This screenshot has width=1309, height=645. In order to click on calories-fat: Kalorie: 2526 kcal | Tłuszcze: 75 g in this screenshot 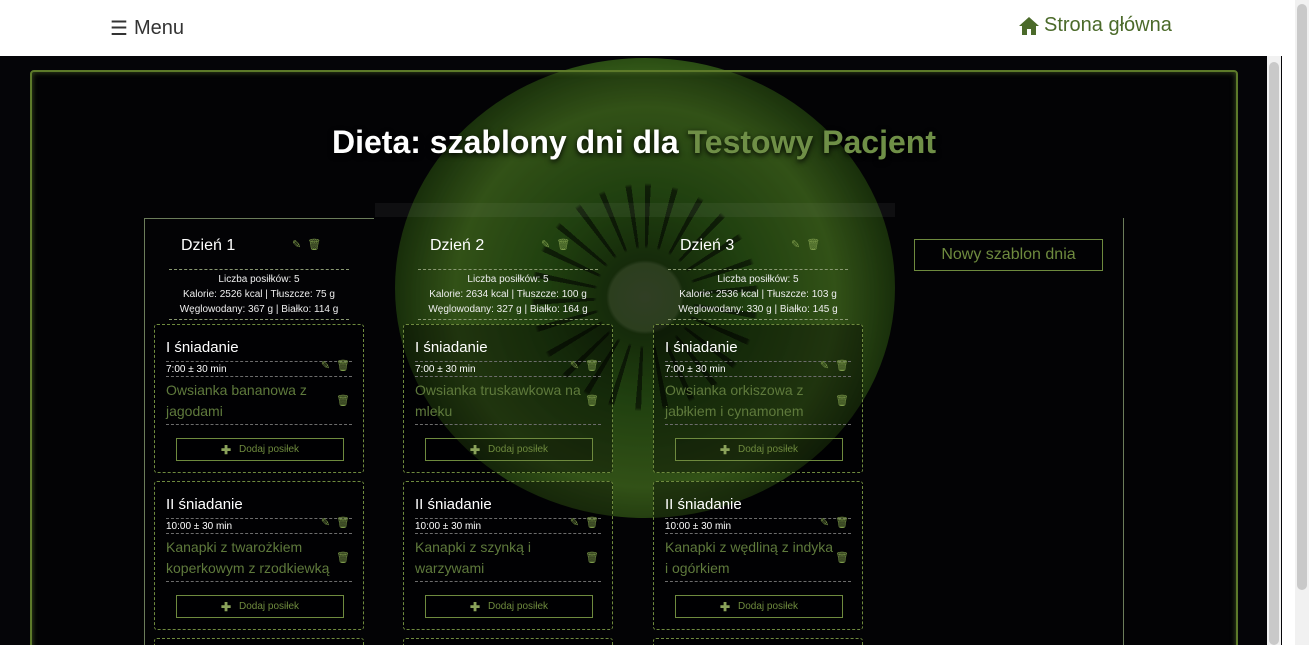, I will do `click(259, 294)`.